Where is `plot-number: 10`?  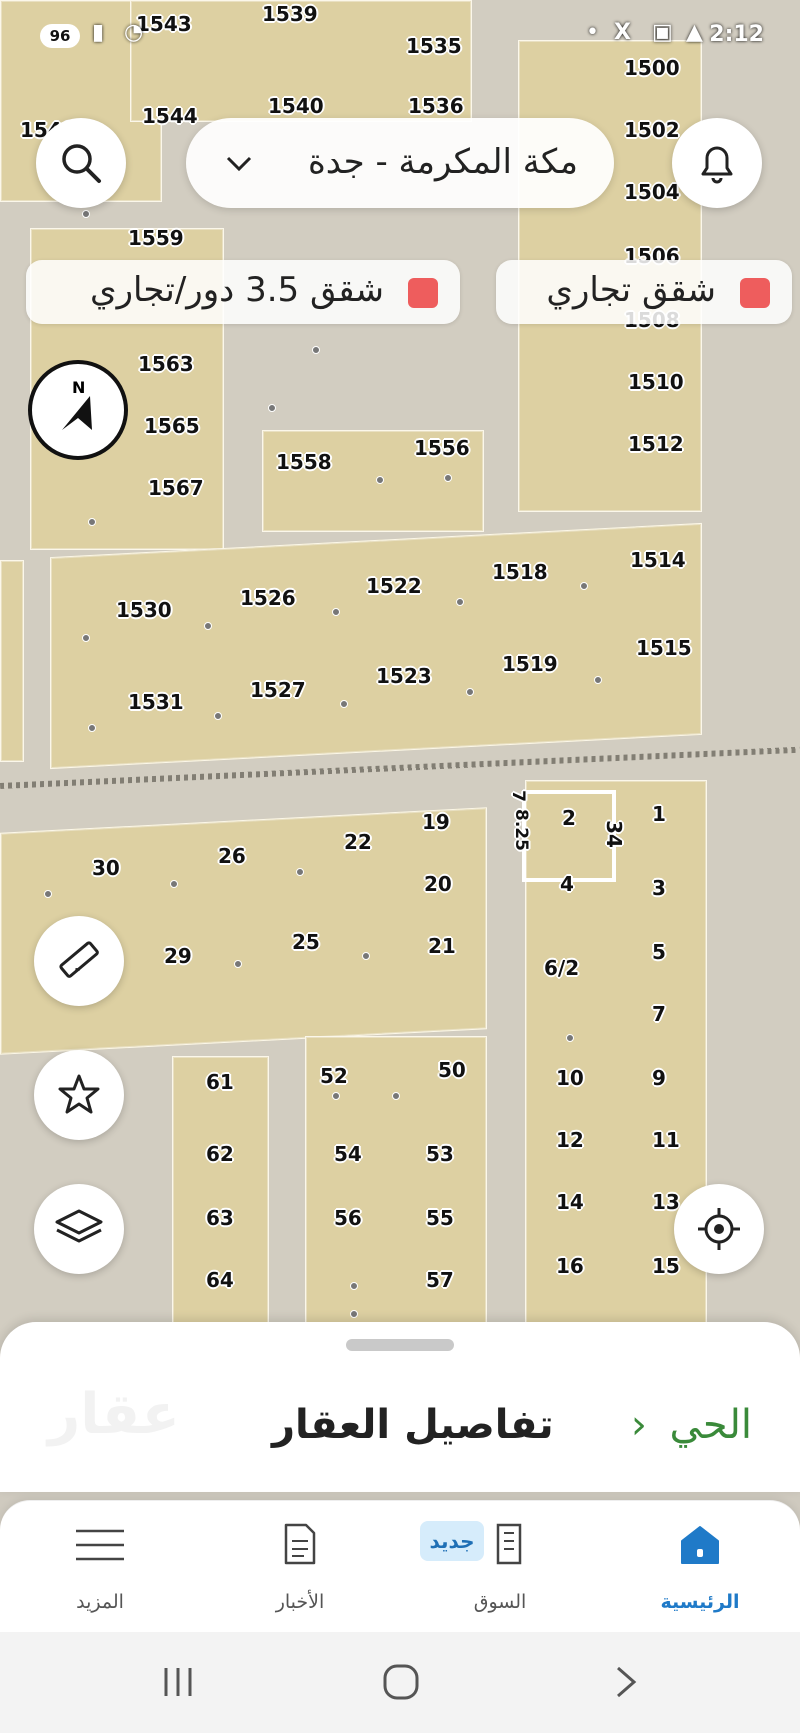 plot-number: 10 is located at coordinates (570, 1078).